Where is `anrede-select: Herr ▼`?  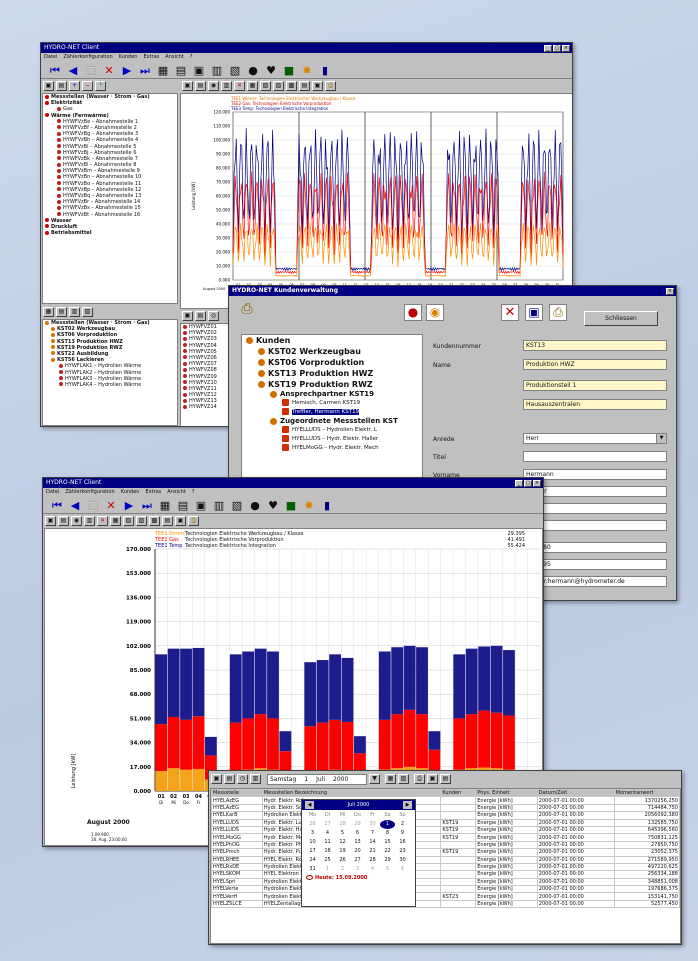
anrede-select: Herr ▼ is located at coordinates (595, 438).